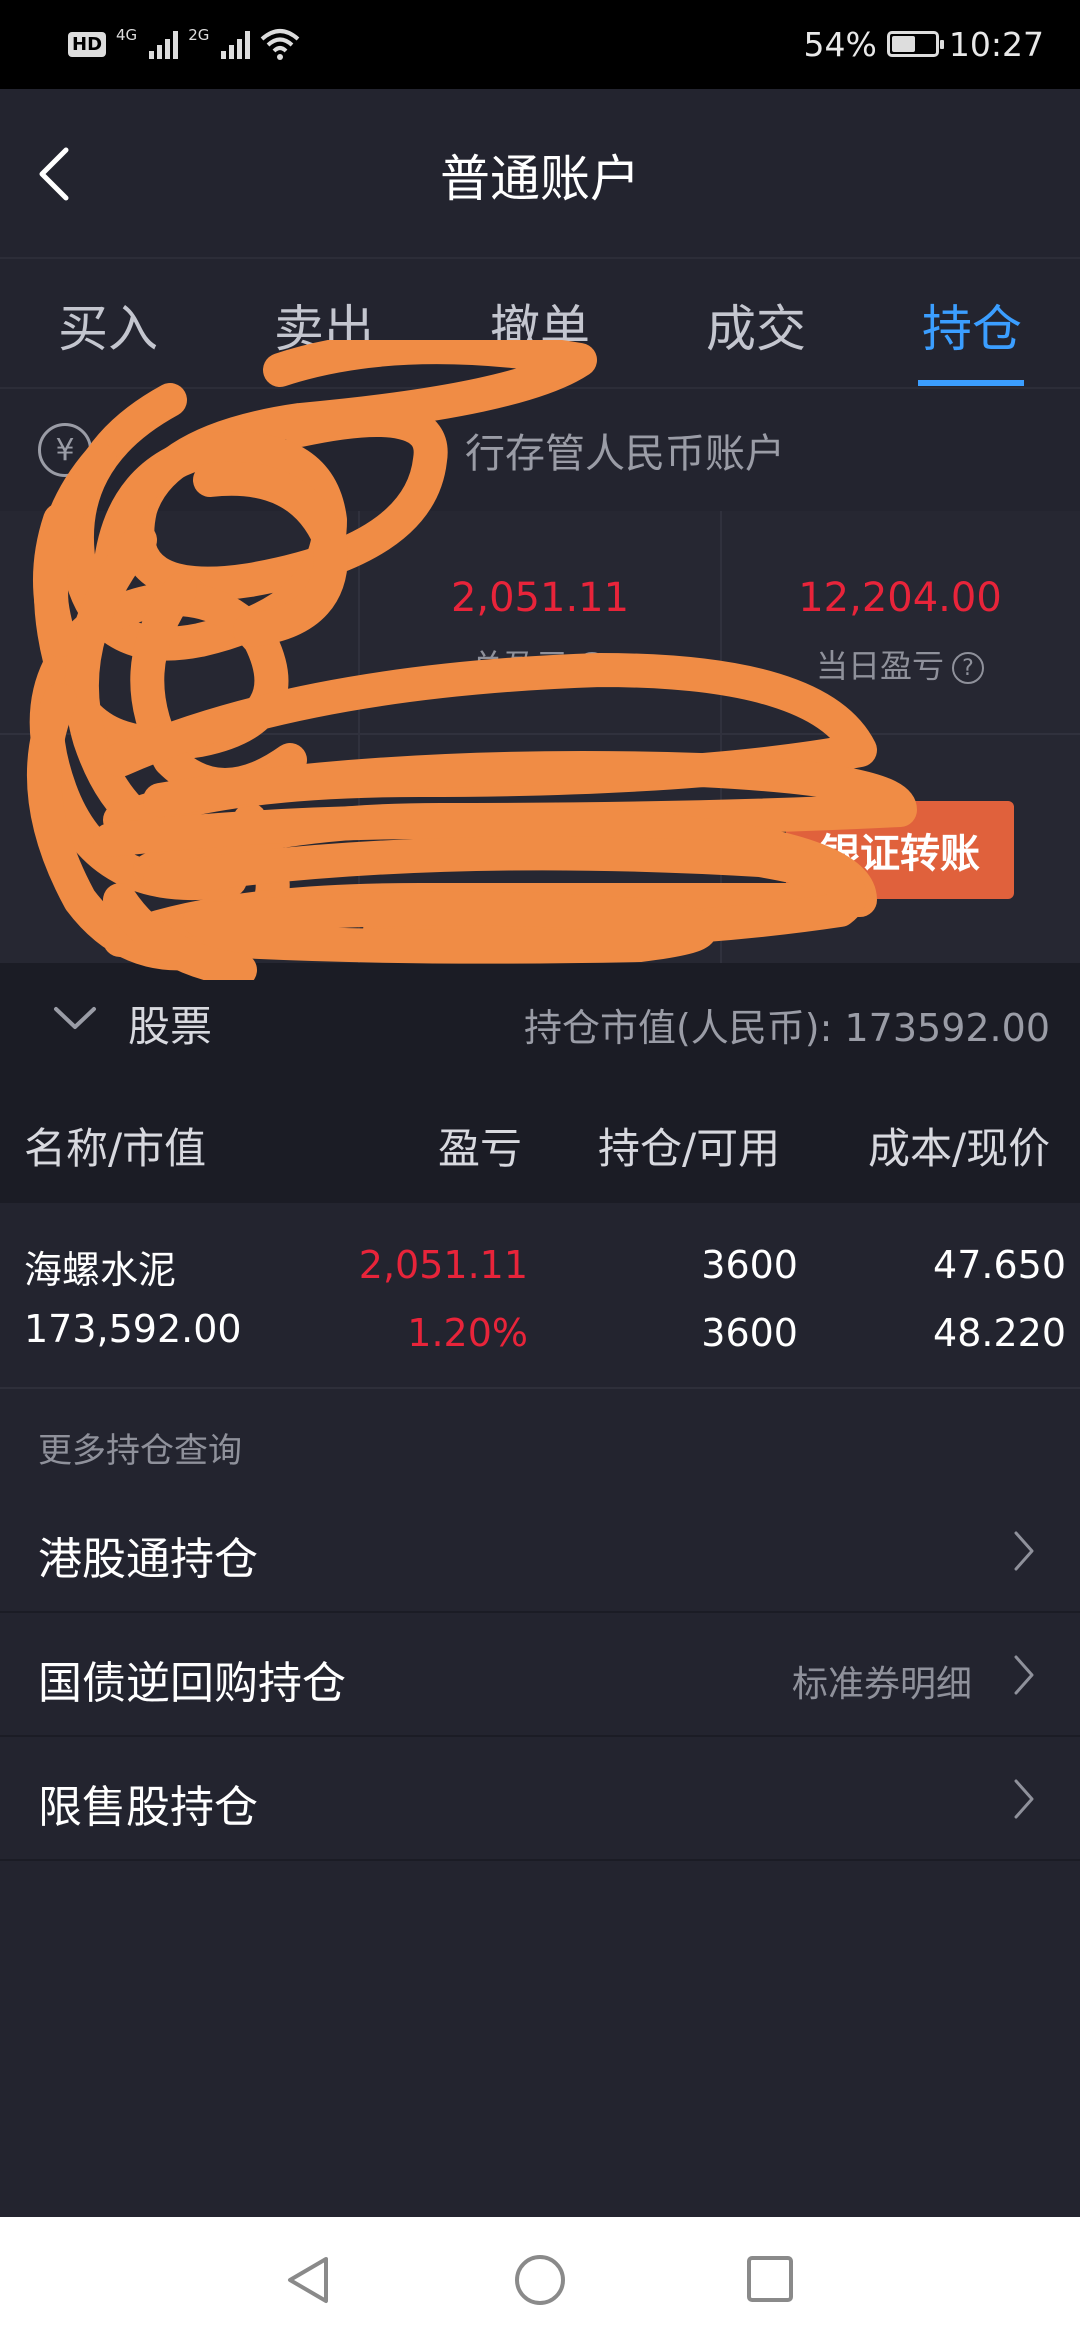 This screenshot has width=1080, height=2340. What do you see at coordinates (749, 1265) in the screenshot?
I see `stock-position: 3600` at bounding box center [749, 1265].